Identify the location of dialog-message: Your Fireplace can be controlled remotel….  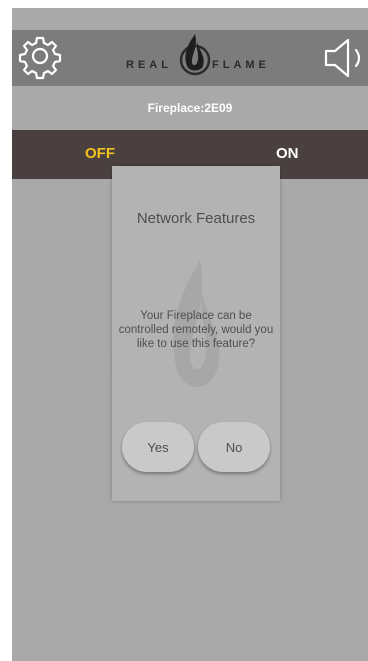
(196, 330).